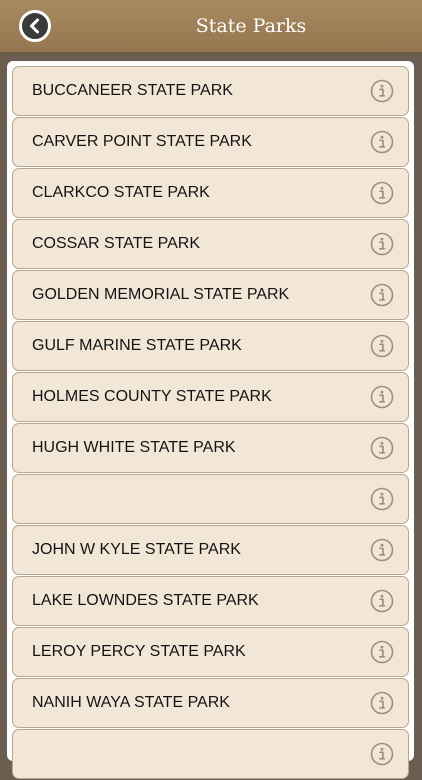 This screenshot has height=780, width=422. I want to click on list-item: CLARKCO STATE PARK, so click(210, 193).